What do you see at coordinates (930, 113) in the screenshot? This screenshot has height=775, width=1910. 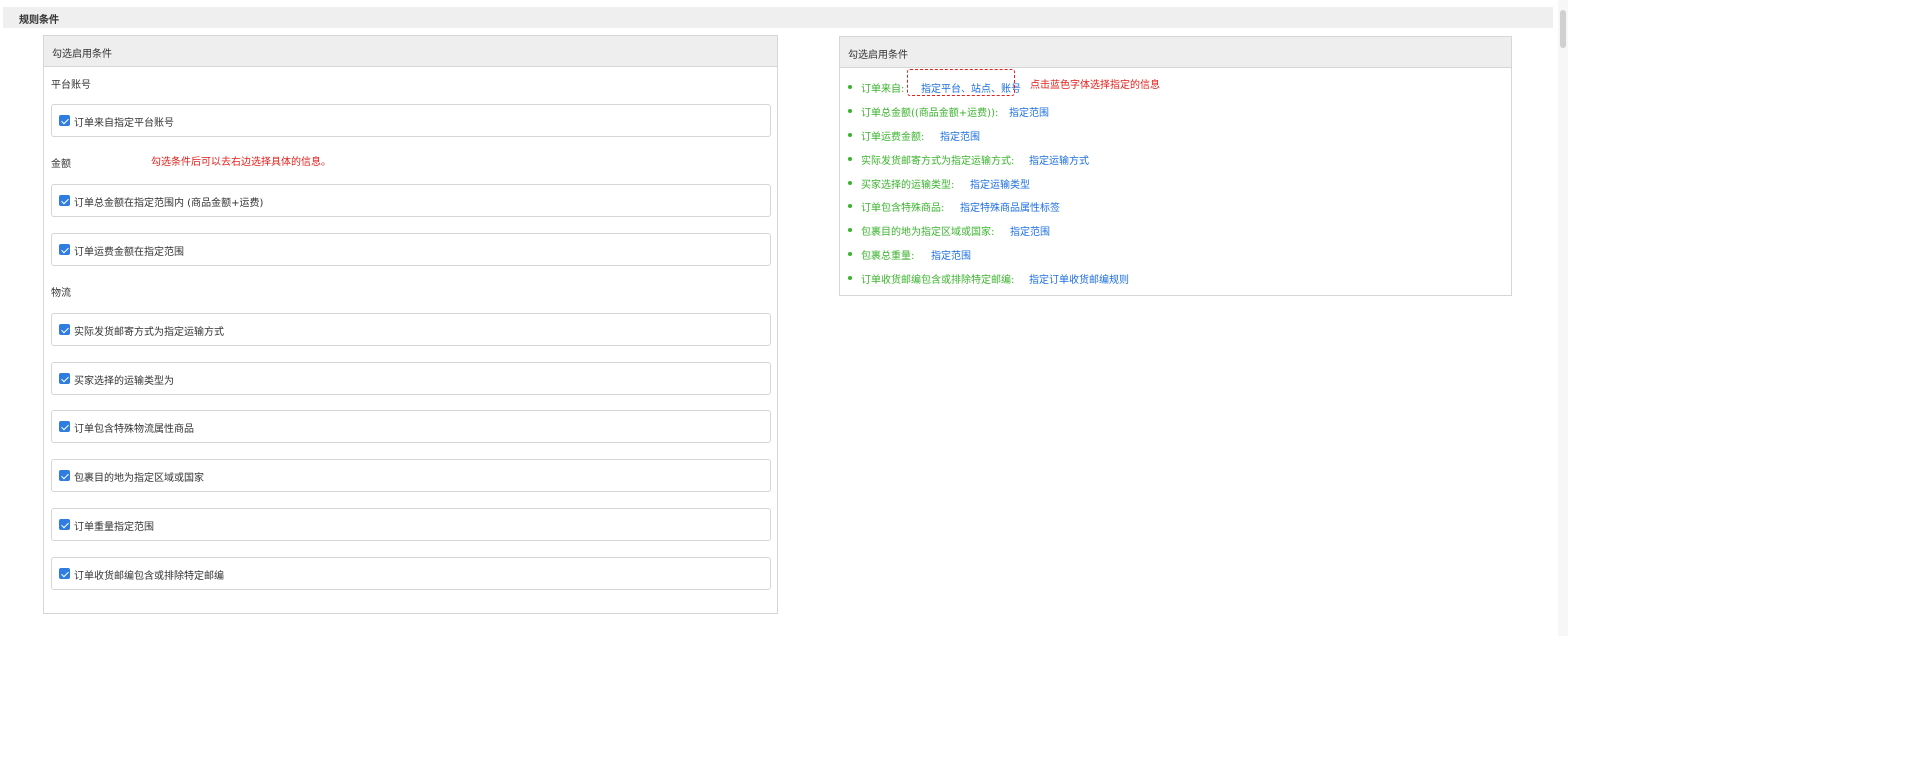 I see `condition-label: 订单总金额((商品金额+运费)):` at bounding box center [930, 113].